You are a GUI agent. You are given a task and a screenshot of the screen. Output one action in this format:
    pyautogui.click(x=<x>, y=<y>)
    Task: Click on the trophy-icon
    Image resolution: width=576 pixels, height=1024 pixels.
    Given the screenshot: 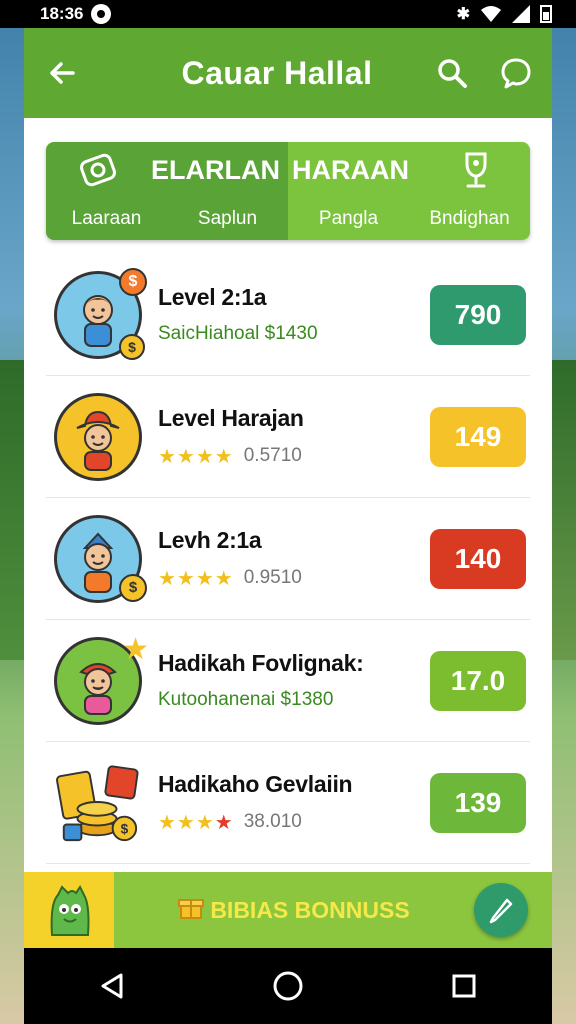 What is the action you would take?
    pyautogui.click(x=476, y=170)
    